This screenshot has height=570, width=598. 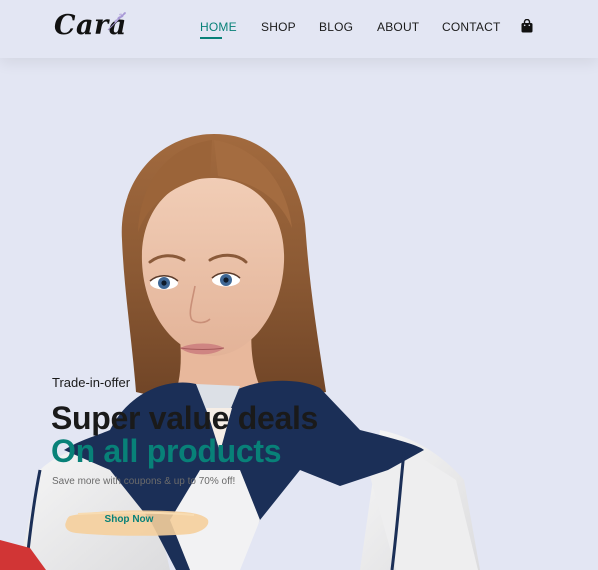 I want to click on nav-blog: BLOG, so click(x=336, y=27).